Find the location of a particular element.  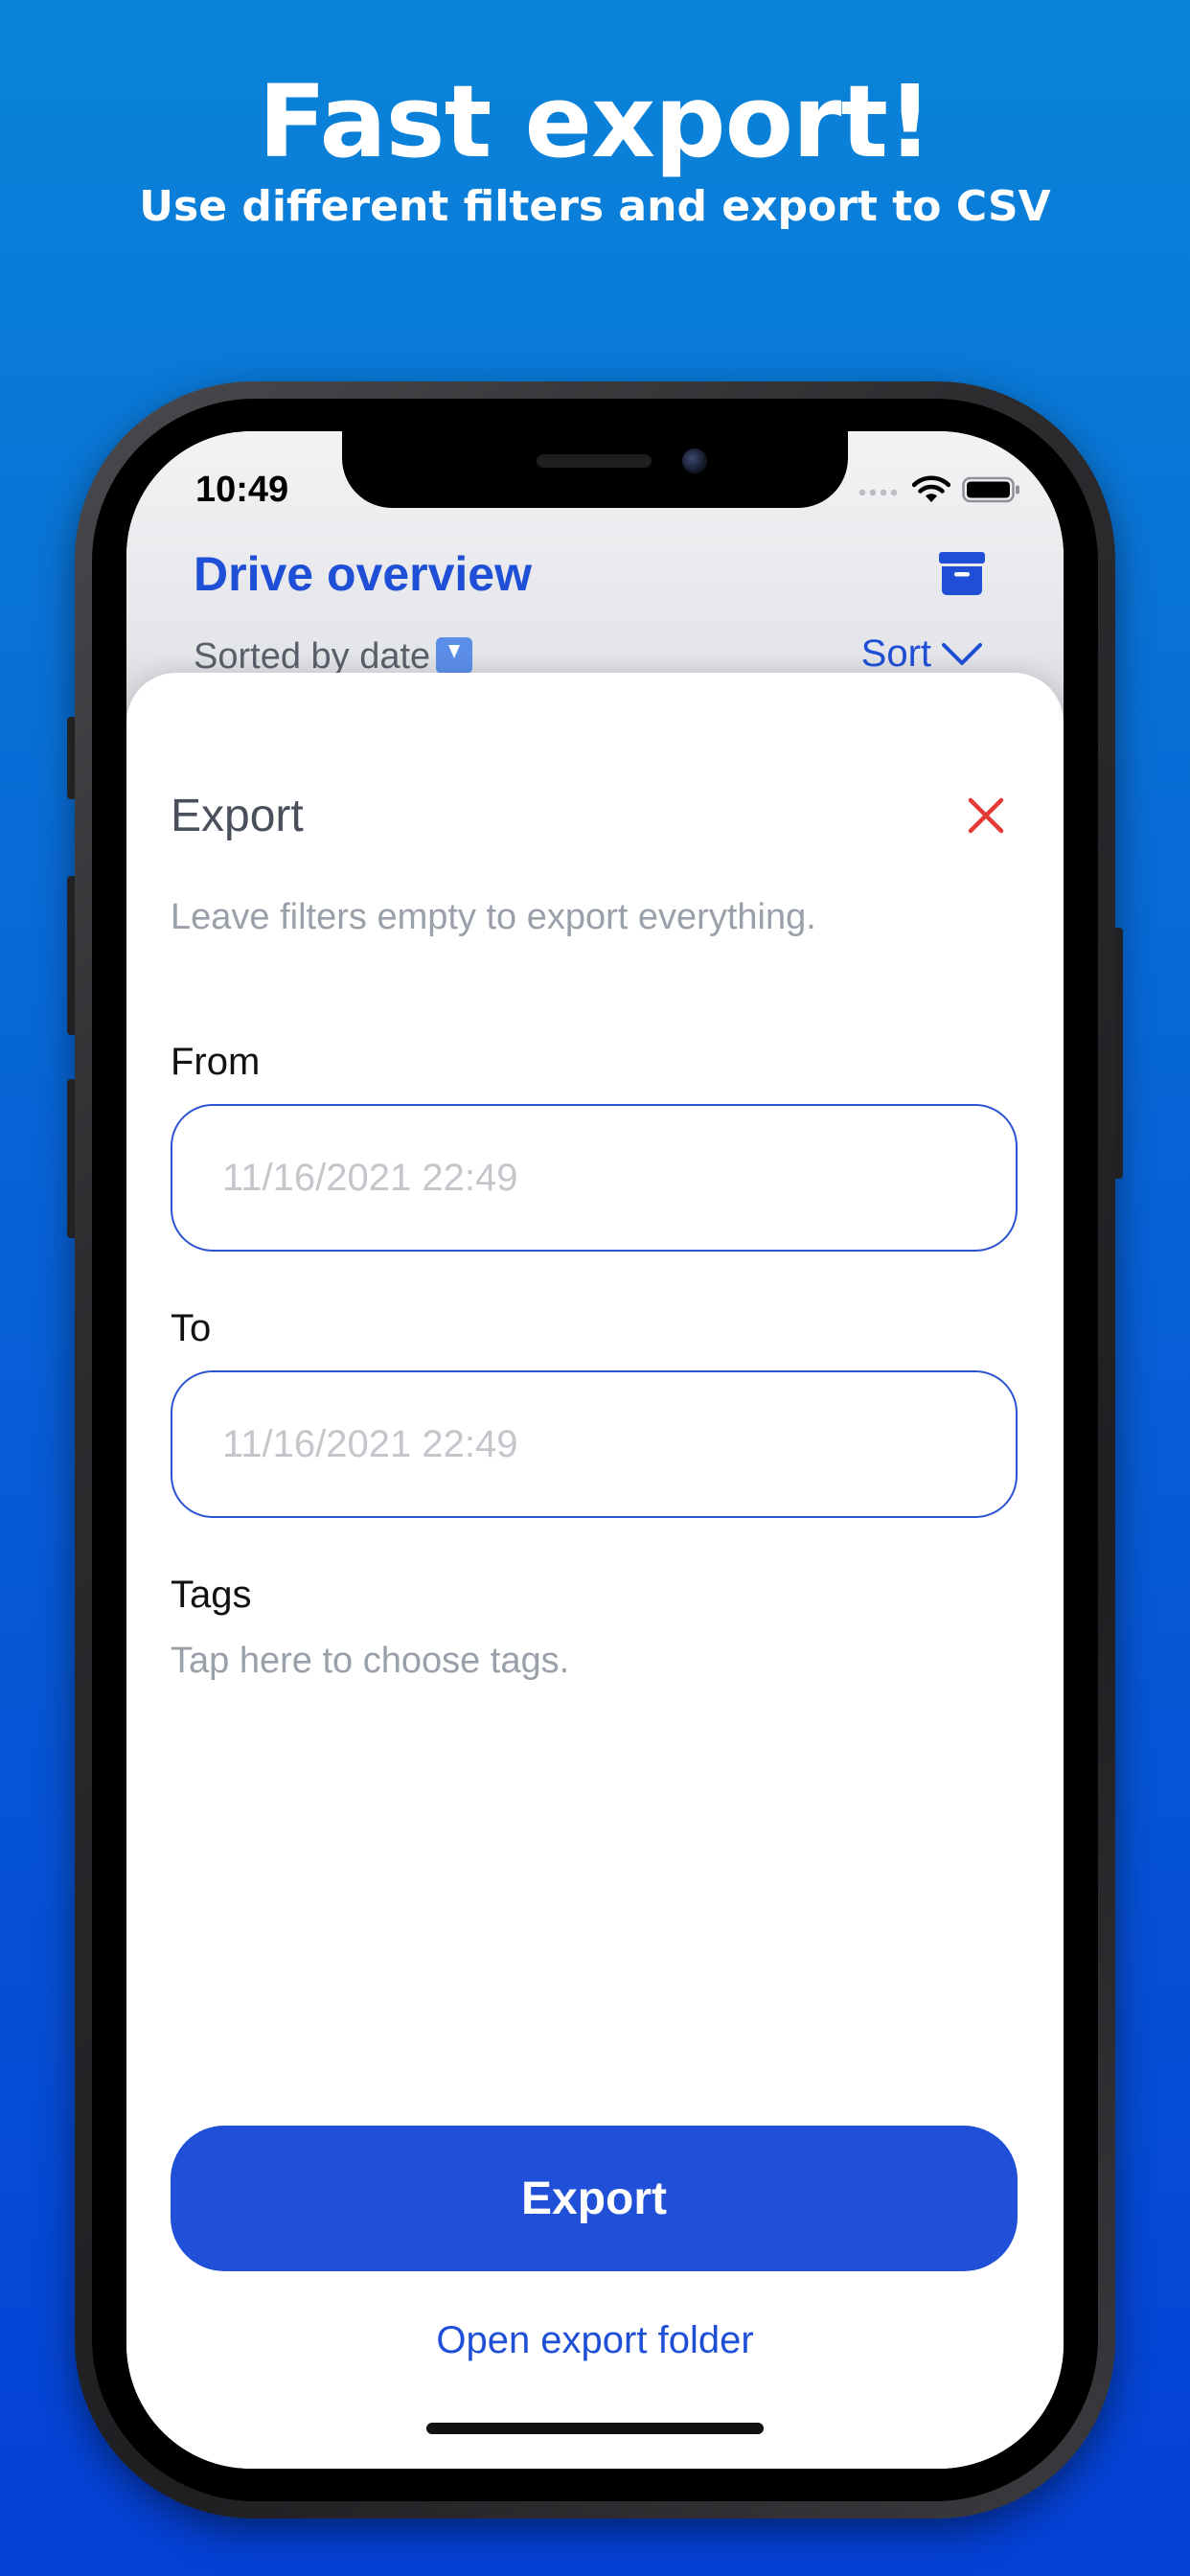

sort-button: Sort is located at coordinates (922, 654).